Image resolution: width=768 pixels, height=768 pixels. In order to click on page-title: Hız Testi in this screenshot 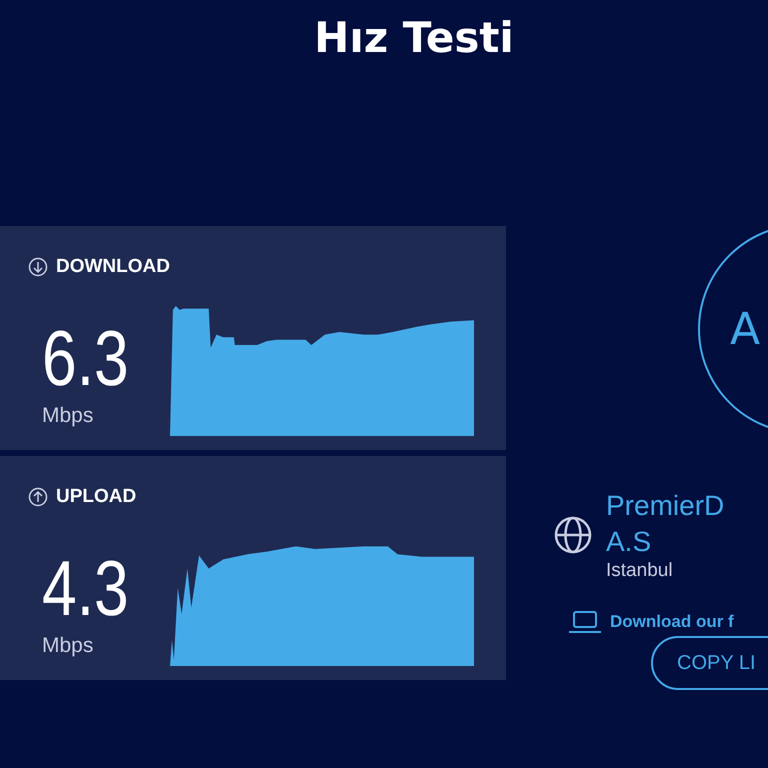, I will do `click(414, 38)`.